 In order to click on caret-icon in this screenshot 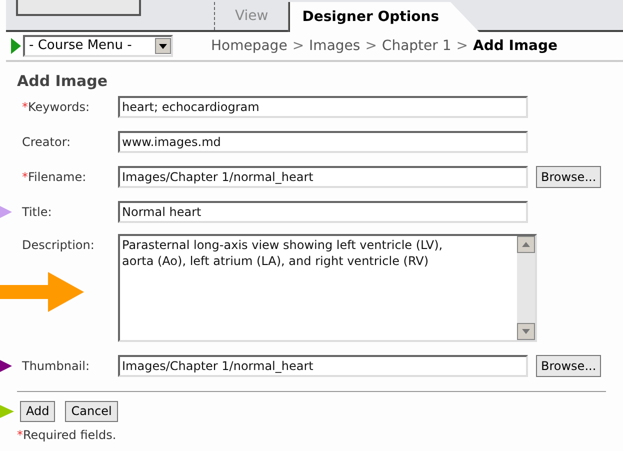, I will do `click(163, 46)`.